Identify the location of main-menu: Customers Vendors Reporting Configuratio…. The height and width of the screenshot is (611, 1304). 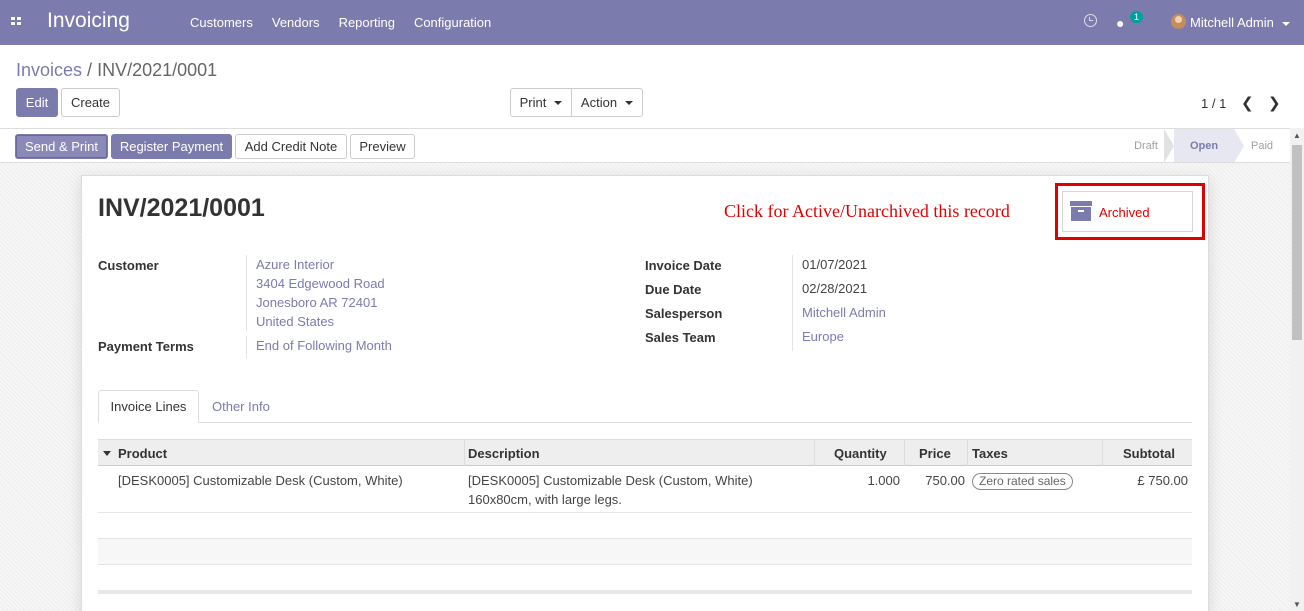
(350, 22).